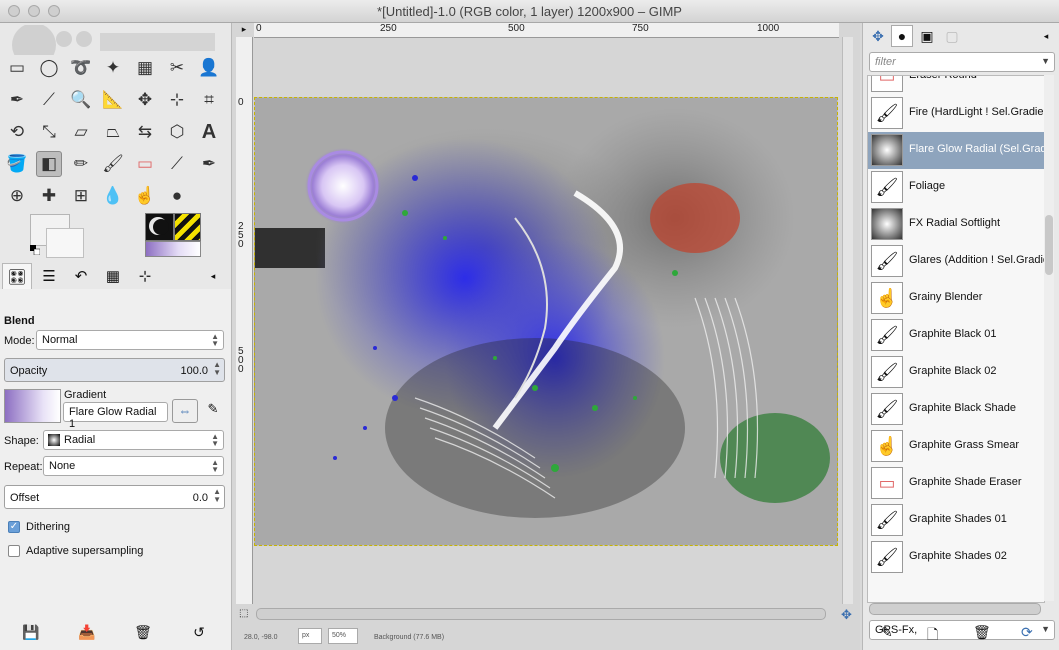 The image size is (1059, 650). What do you see at coordinates (130, 340) in the screenshot?
I see `mode-combo: Normal ▲ ▼` at bounding box center [130, 340].